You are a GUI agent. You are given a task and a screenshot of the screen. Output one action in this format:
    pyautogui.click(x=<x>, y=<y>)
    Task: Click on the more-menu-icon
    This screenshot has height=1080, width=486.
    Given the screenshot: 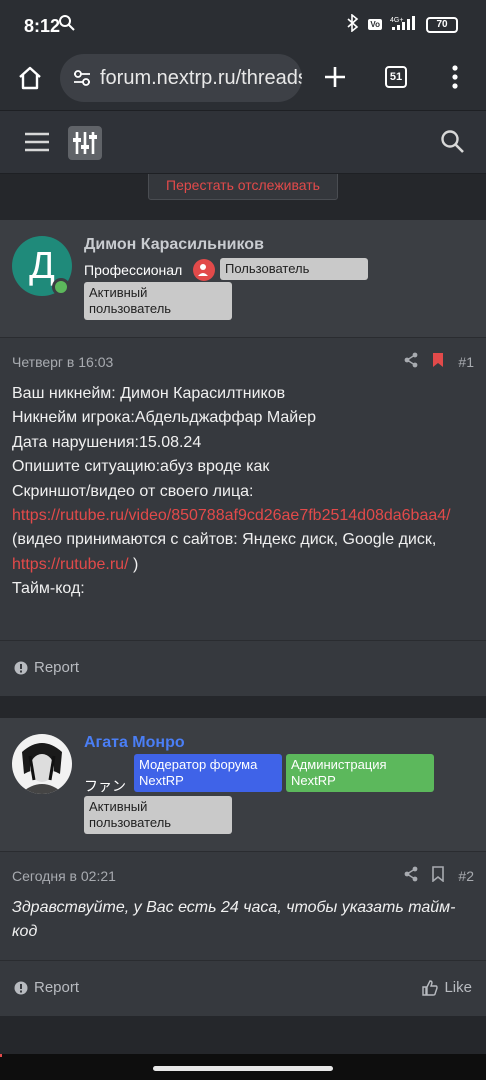 What is the action you would take?
    pyautogui.click(x=455, y=79)
    